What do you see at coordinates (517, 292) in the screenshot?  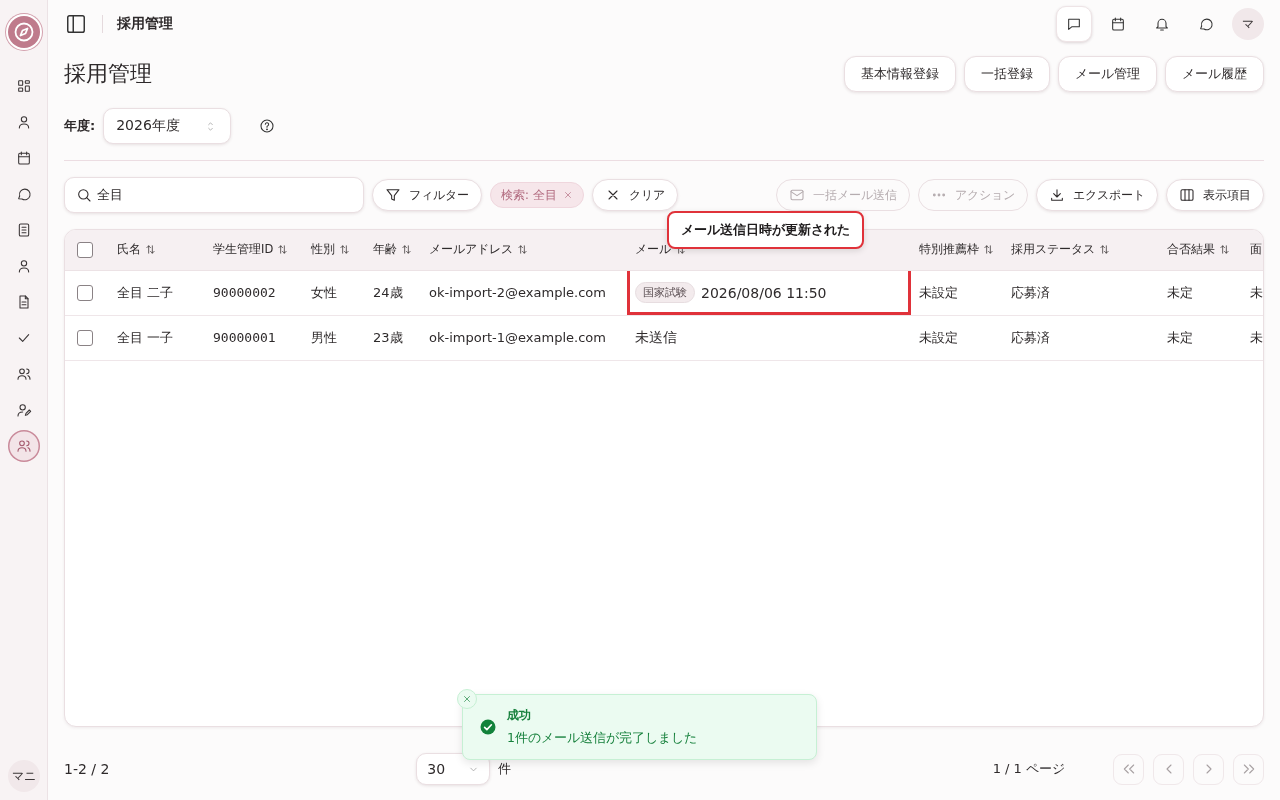 I see `table-cell: ok-import-2@example.com` at bounding box center [517, 292].